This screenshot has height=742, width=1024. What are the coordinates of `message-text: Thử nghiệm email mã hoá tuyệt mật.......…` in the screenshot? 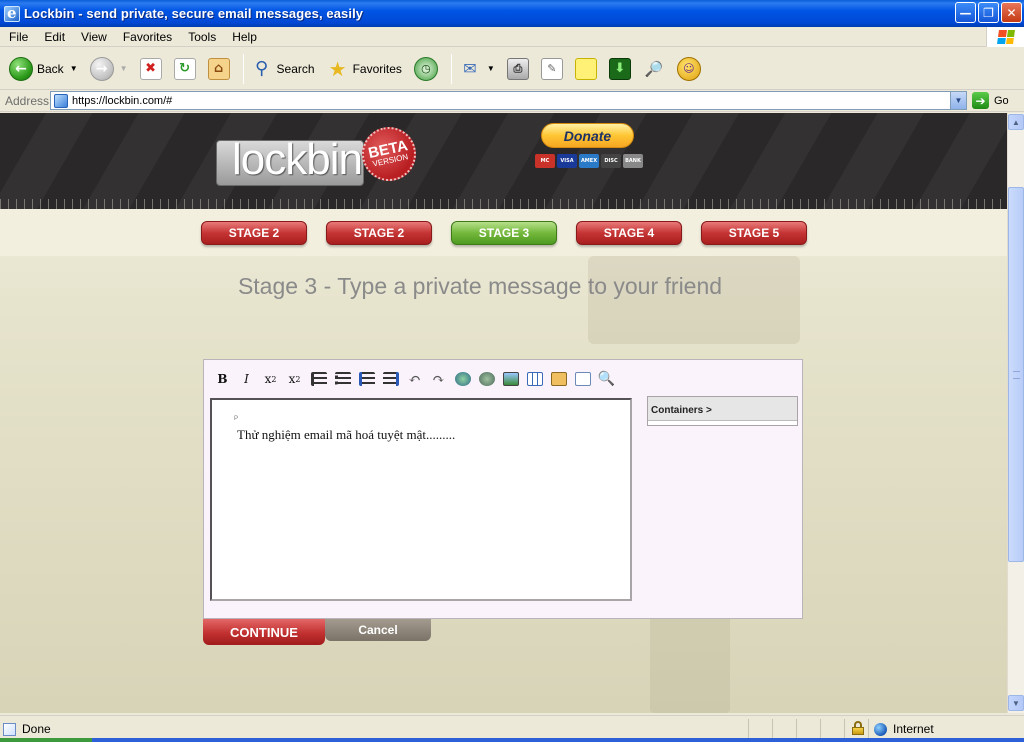 It's located at (346, 435).